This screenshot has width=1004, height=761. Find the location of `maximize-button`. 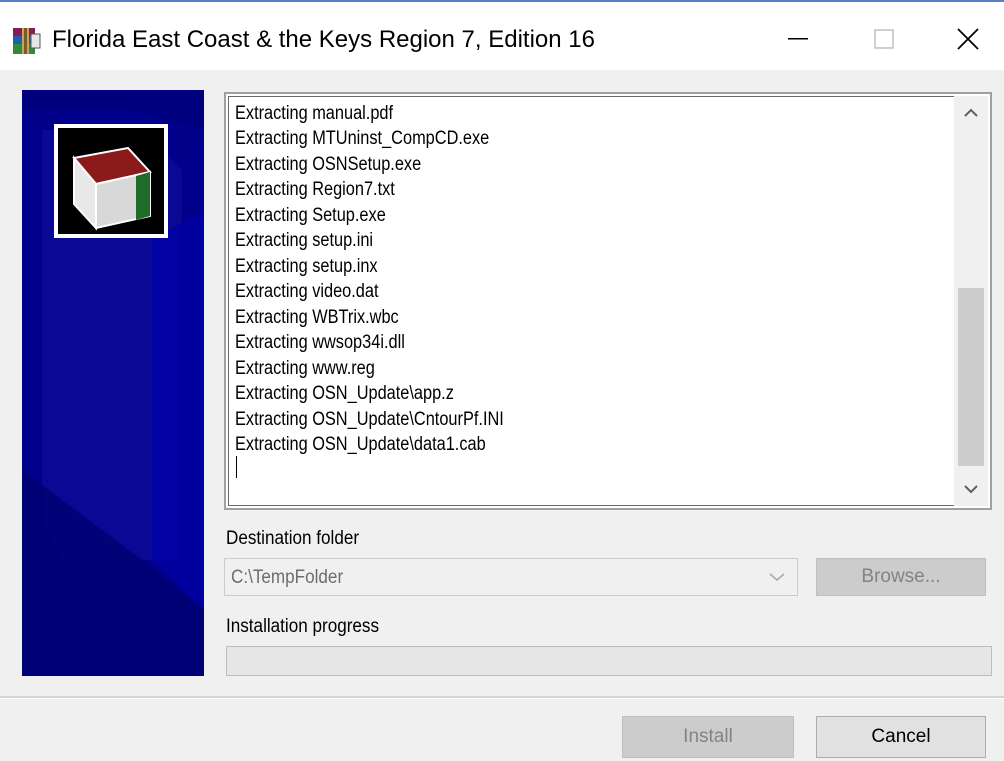

maximize-button is located at coordinates (884, 39).